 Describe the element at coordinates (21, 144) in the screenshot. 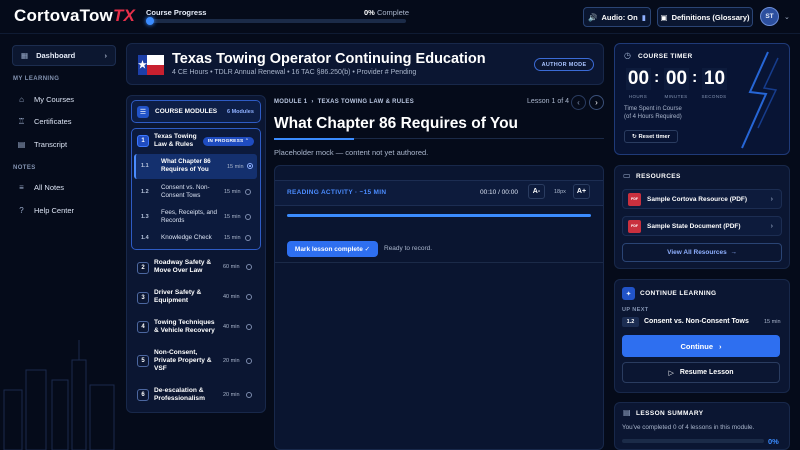

I see `document-icon: ▤` at that location.